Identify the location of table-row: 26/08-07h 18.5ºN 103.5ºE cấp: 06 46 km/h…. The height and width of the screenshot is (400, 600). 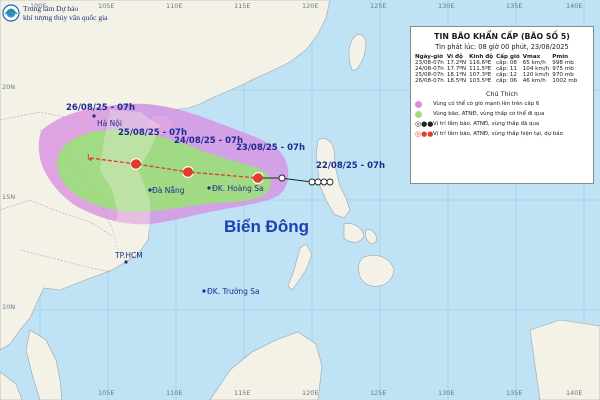
(497, 81).